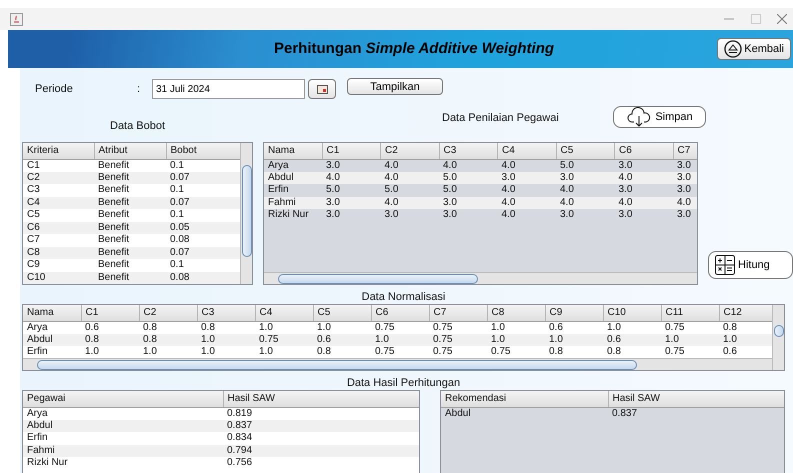 This screenshot has height=473, width=793. What do you see at coordinates (745, 313) in the screenshot?
I see `column-header: C12` at bounding box center [745, 313].